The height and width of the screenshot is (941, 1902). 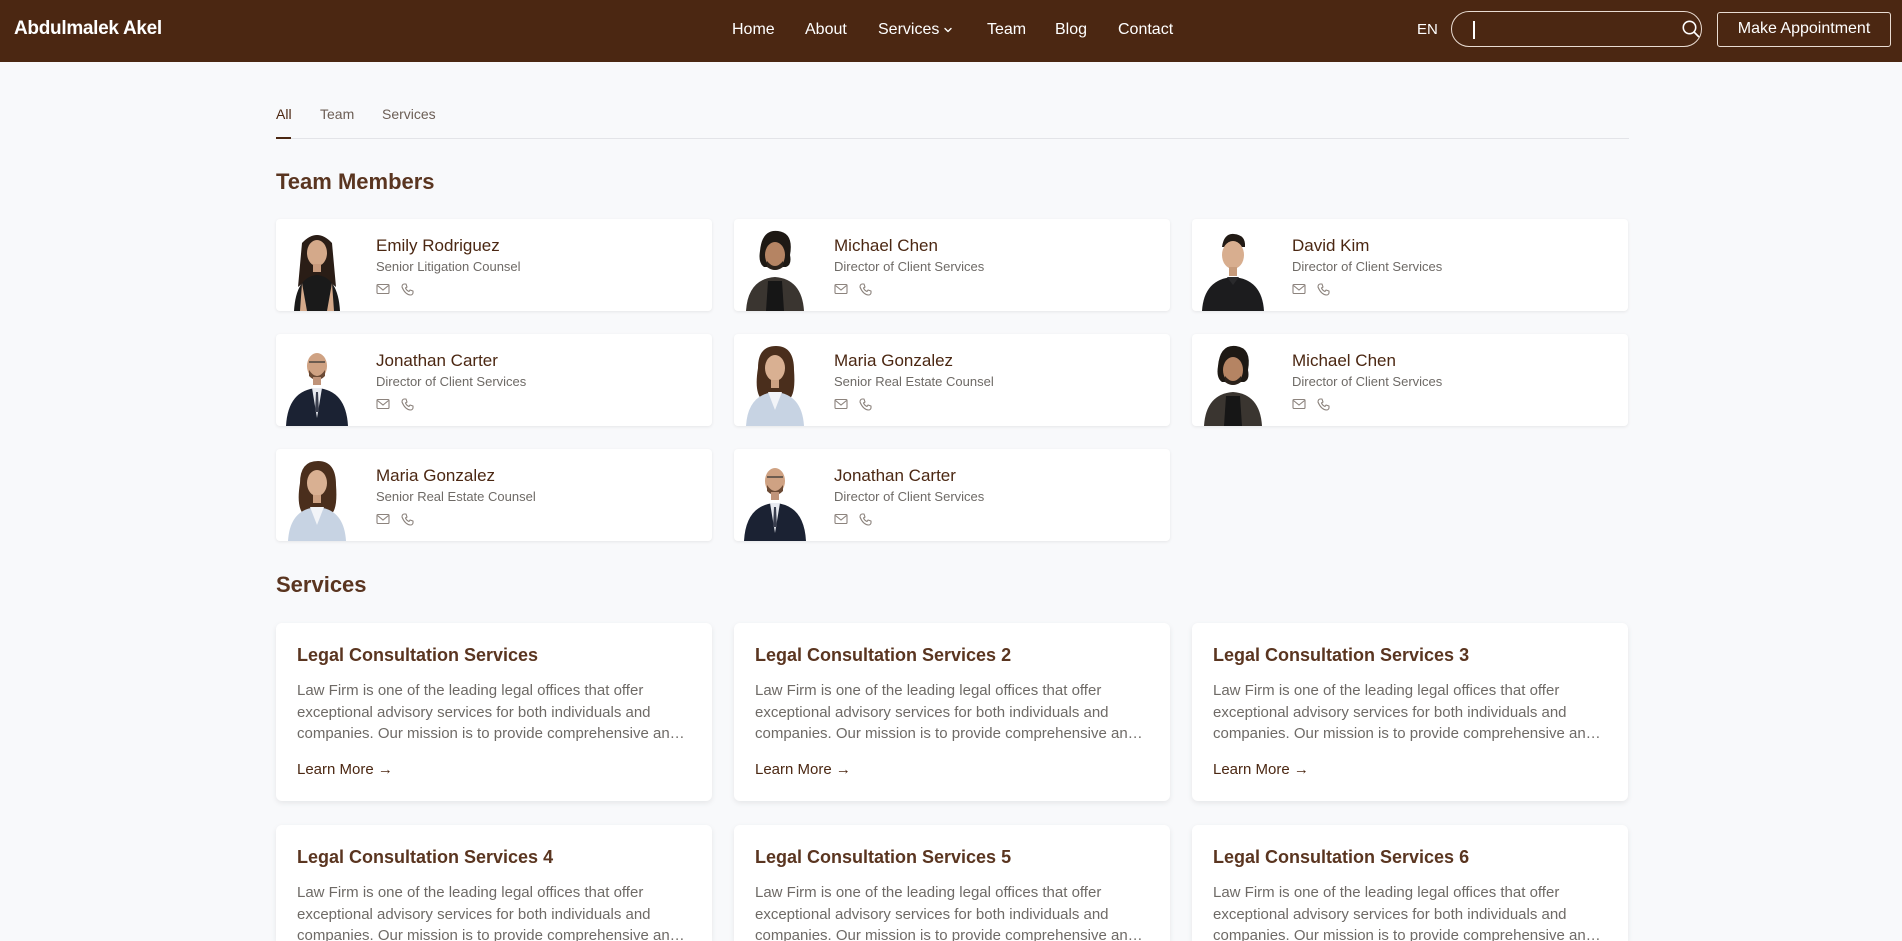 What do you see at coordinates (409, 114) in the screenshot?
I see `tab-services: Services` at bounding box center [409, 114].